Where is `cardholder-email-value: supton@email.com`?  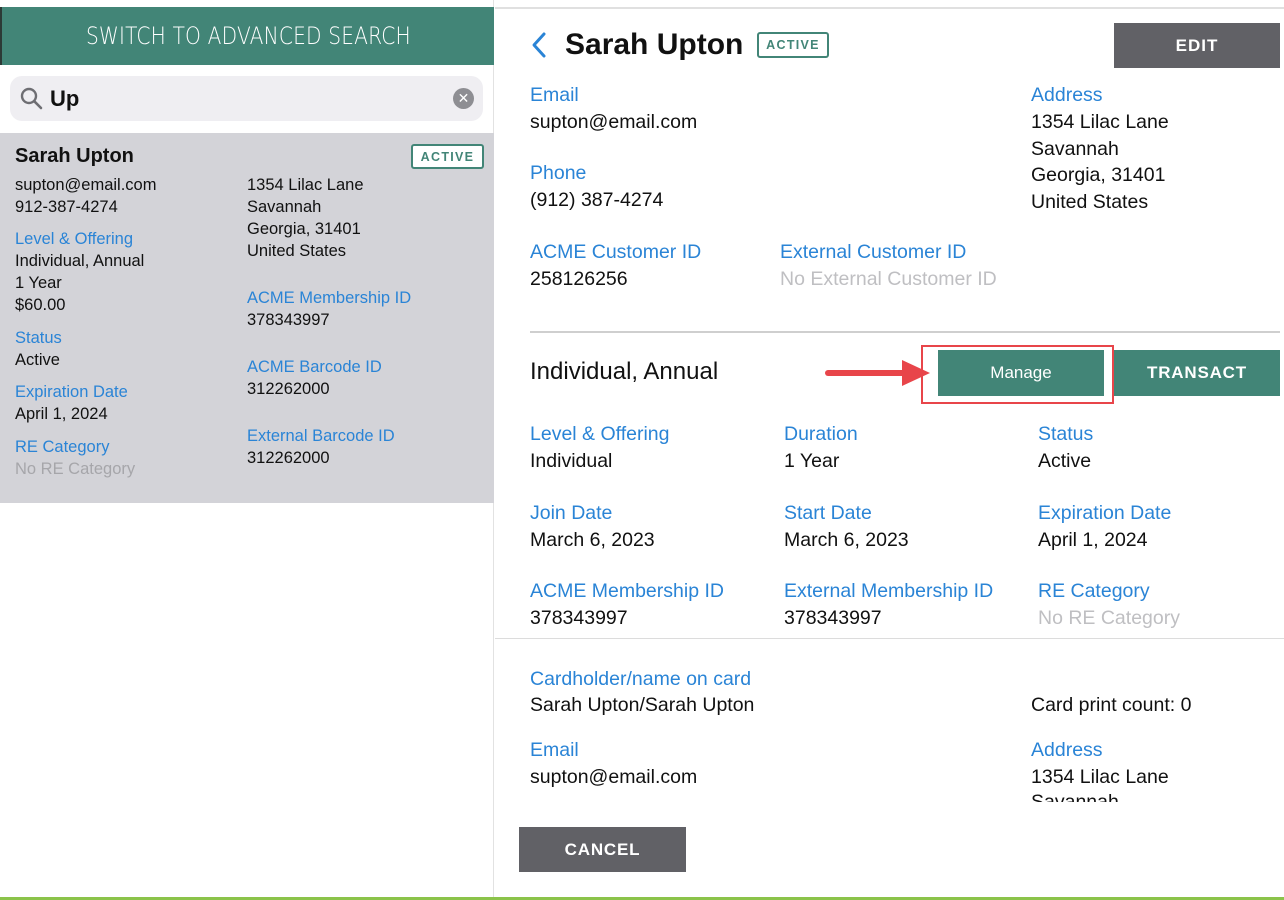 cardholder-email-value: supton@email.com is located at coordinates (614, 777).